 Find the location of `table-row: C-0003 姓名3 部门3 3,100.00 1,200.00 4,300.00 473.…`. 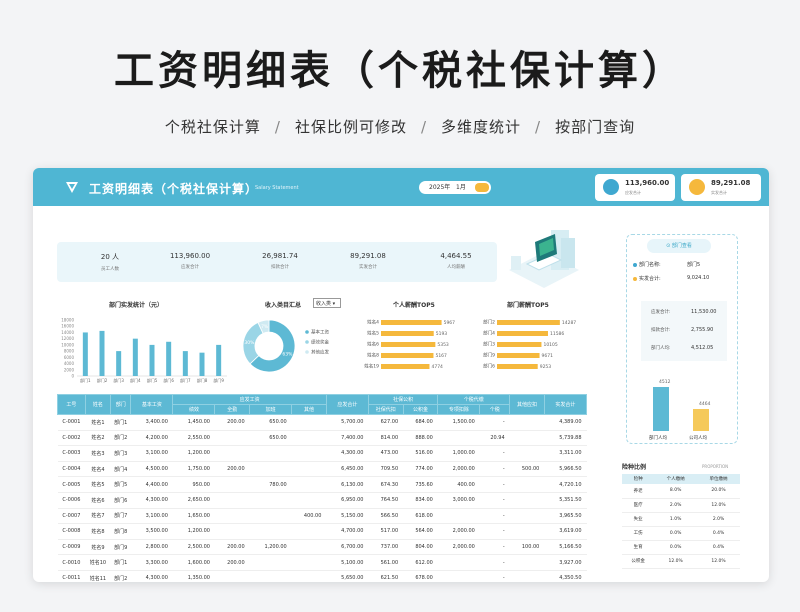

table-row: C-0003 姓名3 部门3 3,100.00 1,200.00 4,300.00 473.… is located at coordinates (322, 453).